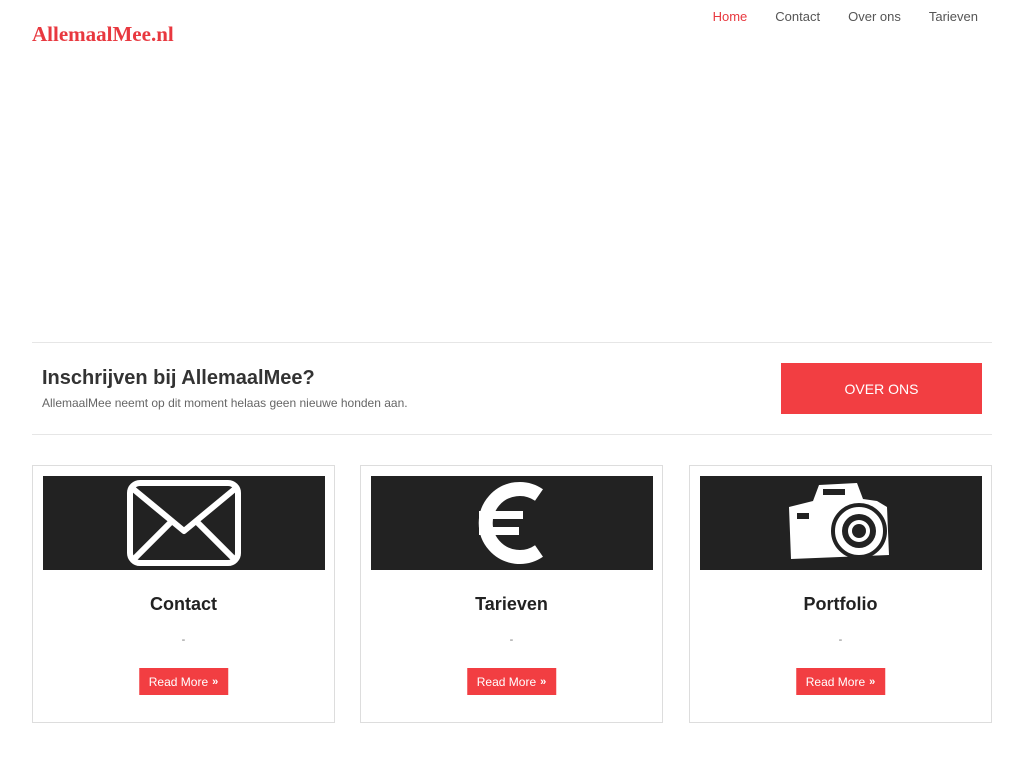 This screenshot has width=1024, height=768. I want to click on card-contact: Contact - Read More », so click(183, 594).